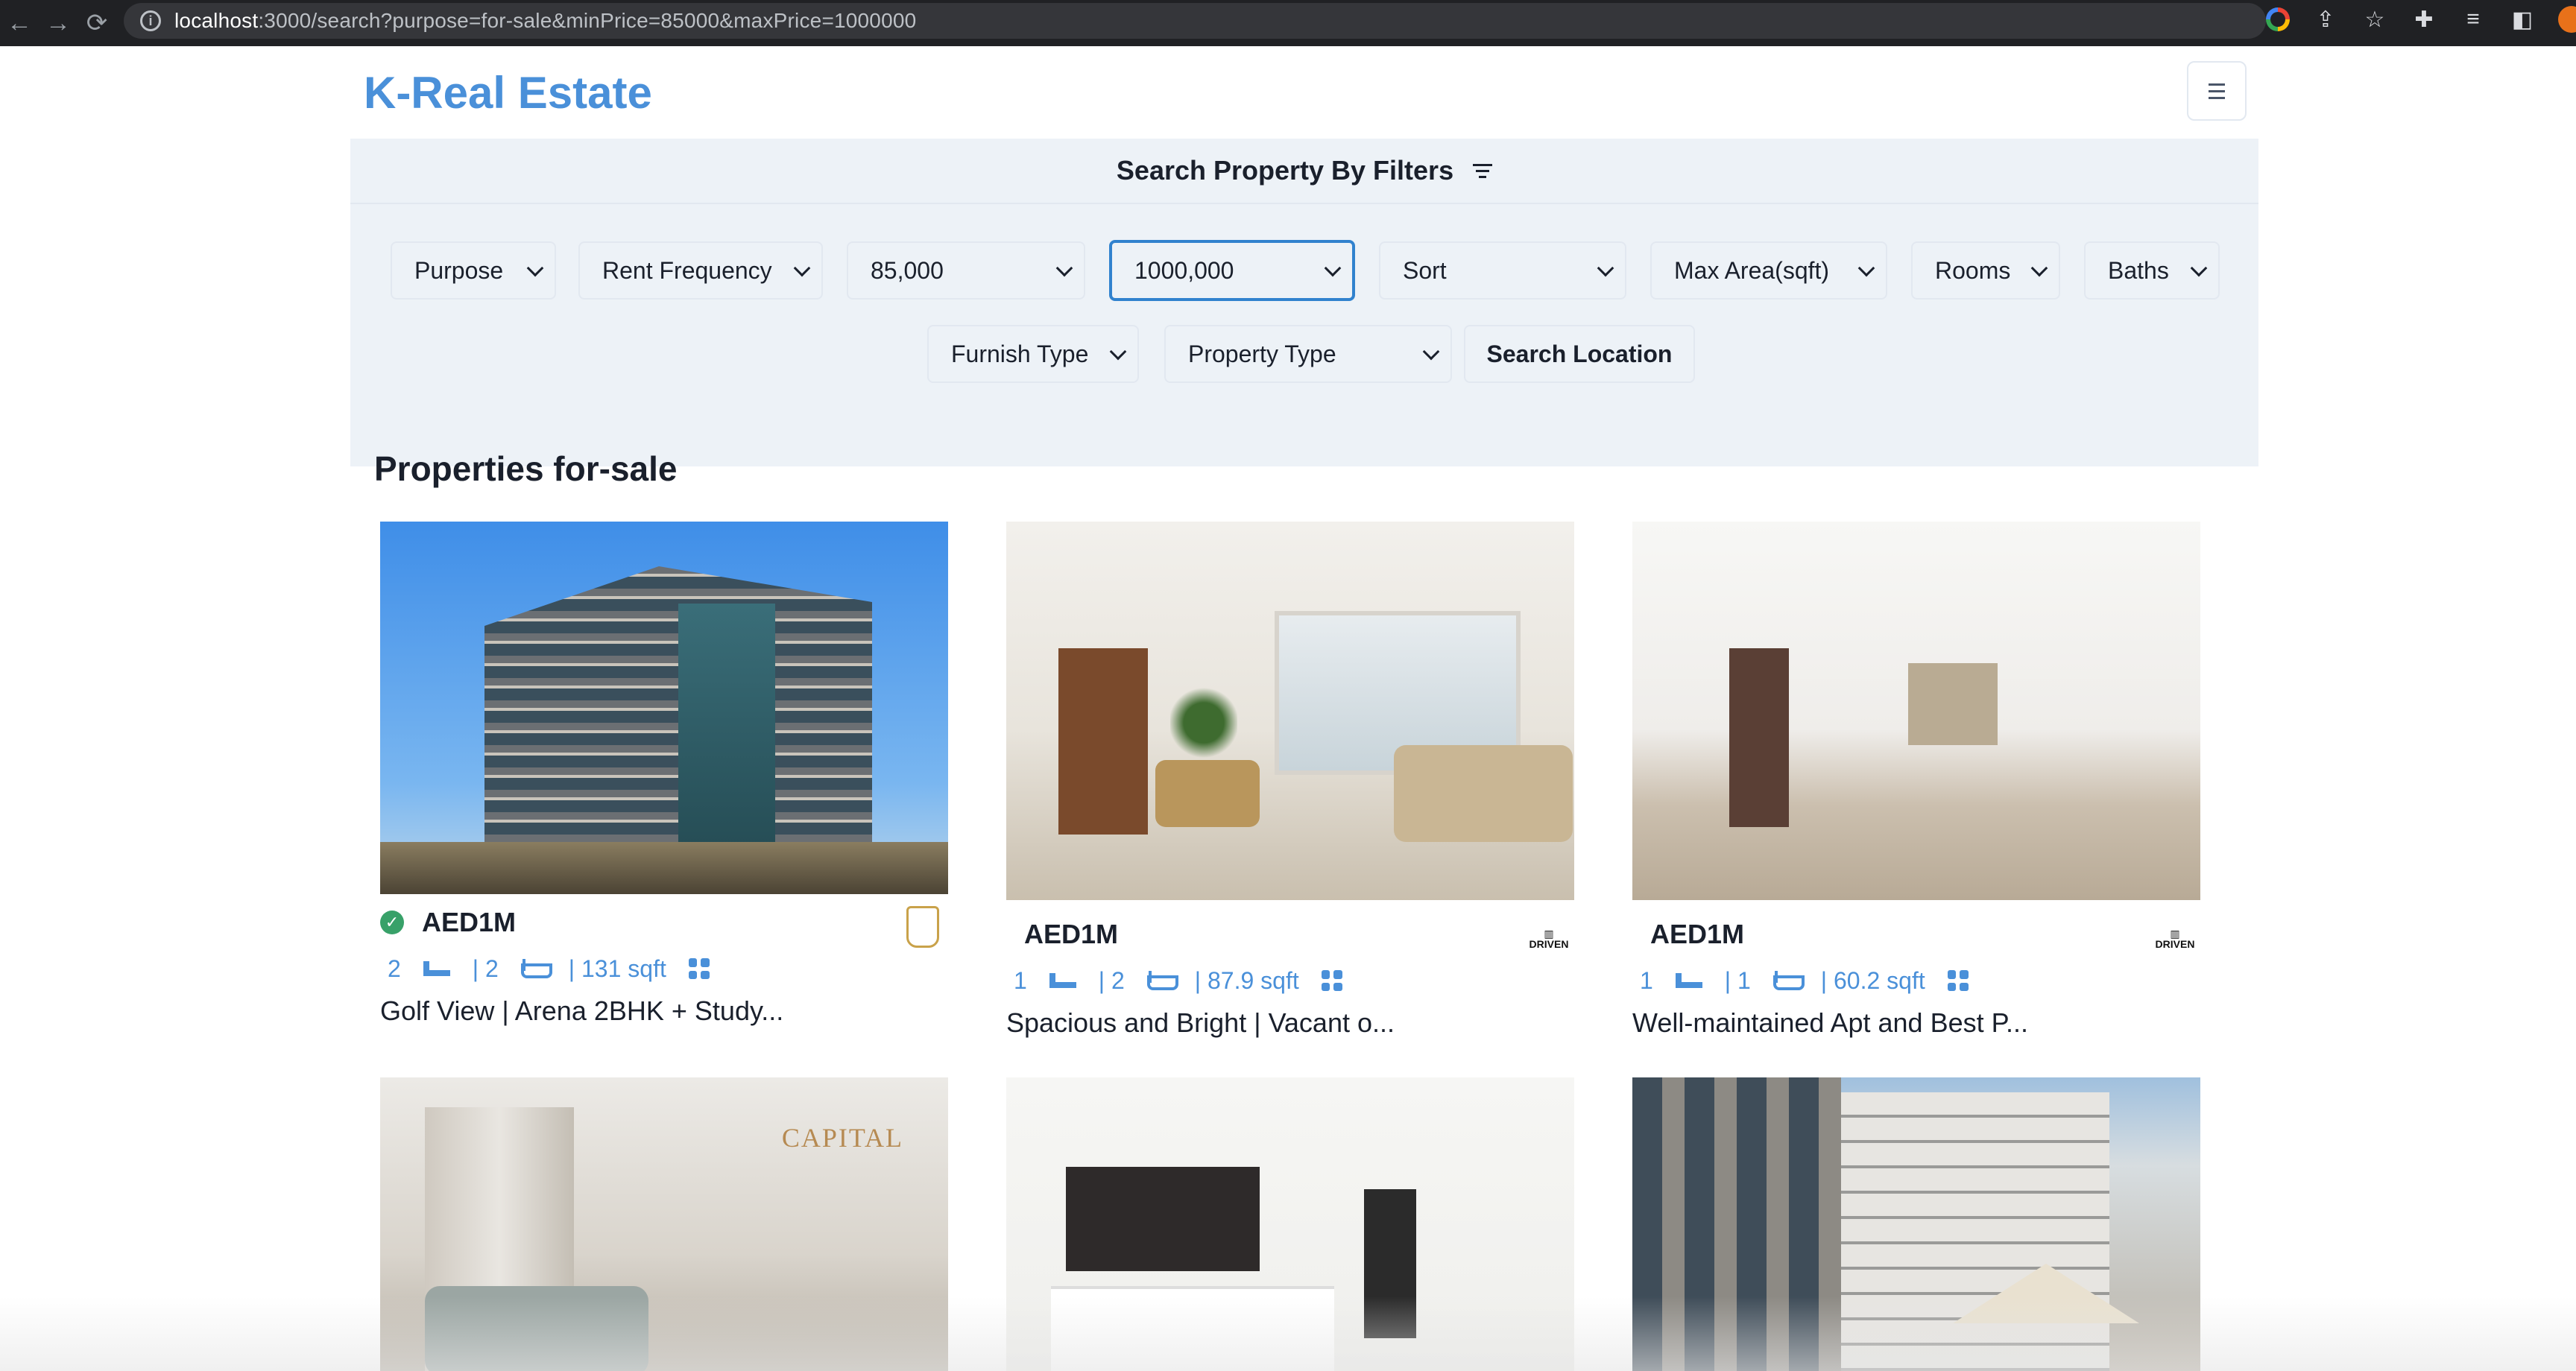 This screenshot has height=1371, width=2576. Describe the element at coordinates (1916, 934) in the screenshot. I see `price-row: AED1M ▥ DRIVEN` at that location.